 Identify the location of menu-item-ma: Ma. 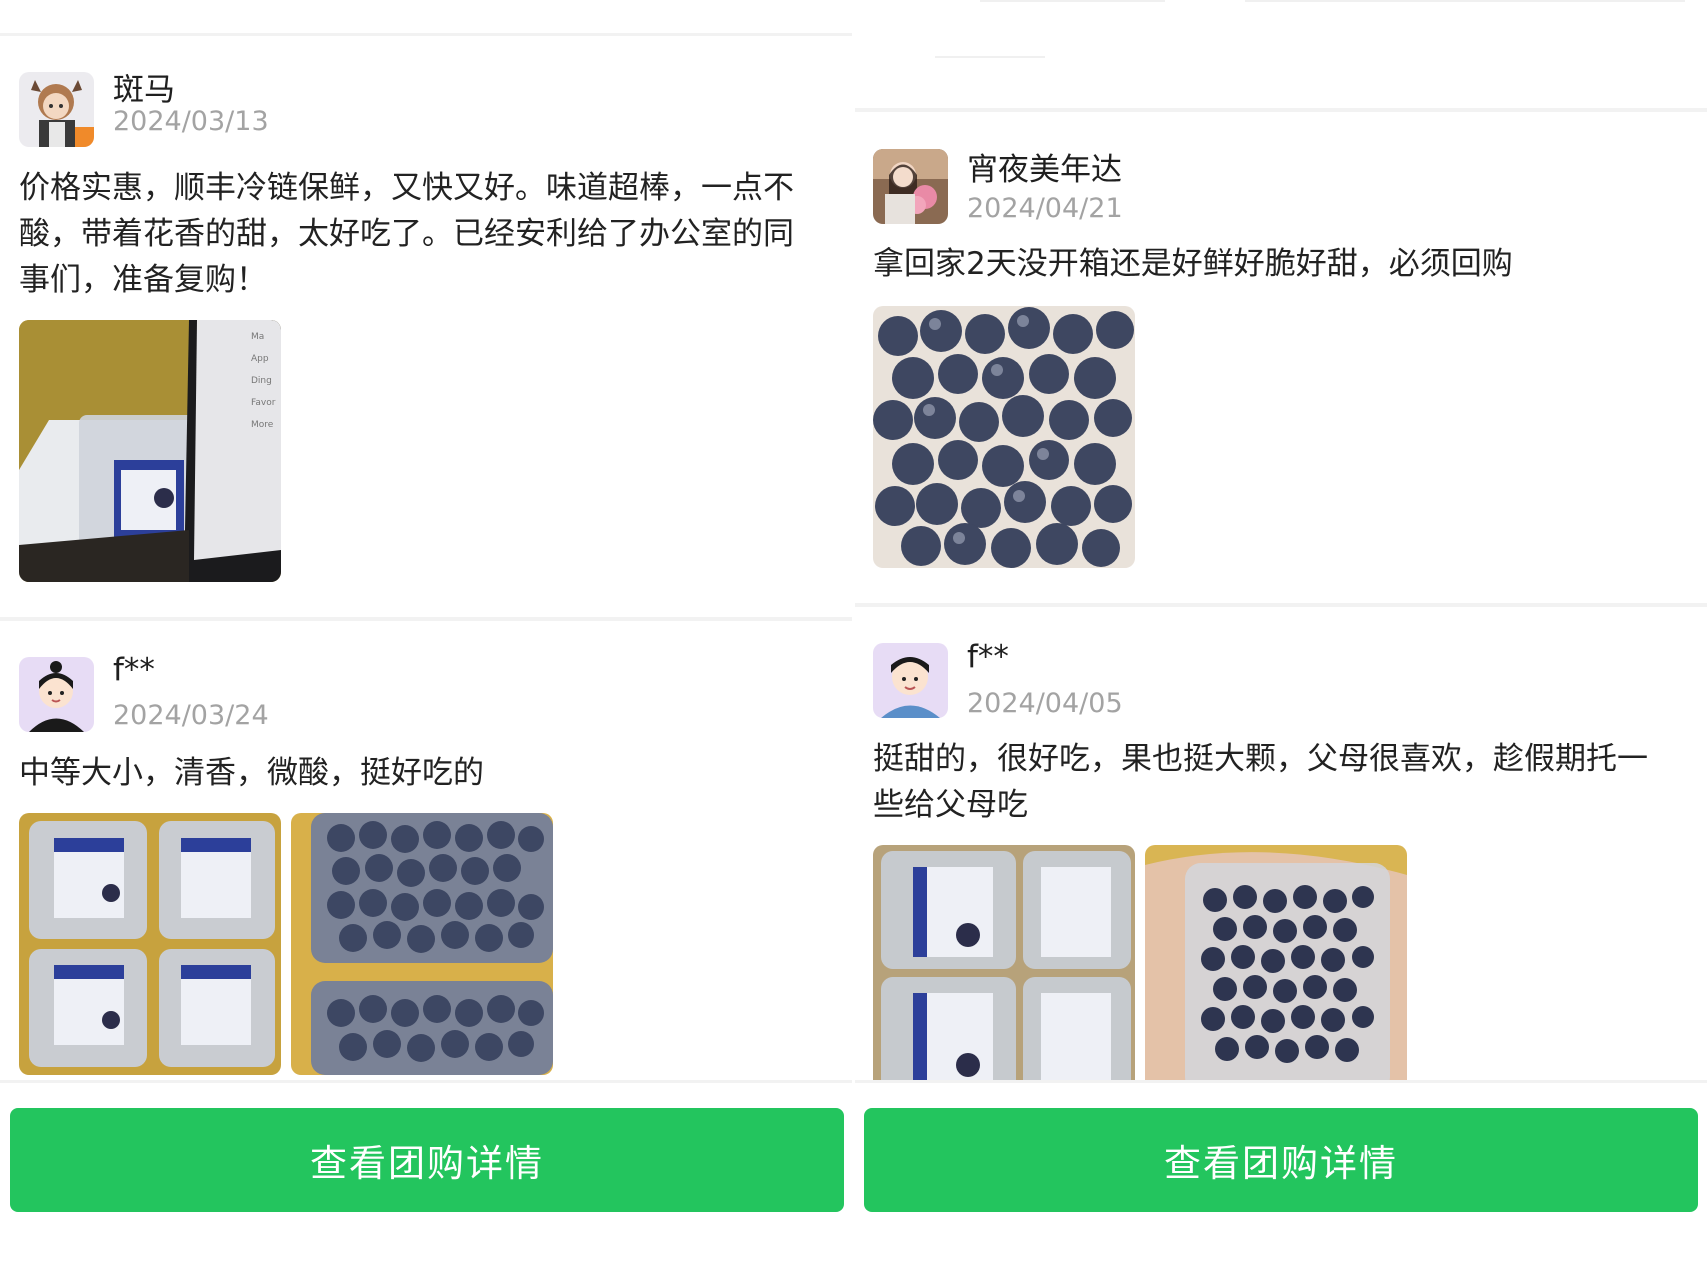
(258, 337).